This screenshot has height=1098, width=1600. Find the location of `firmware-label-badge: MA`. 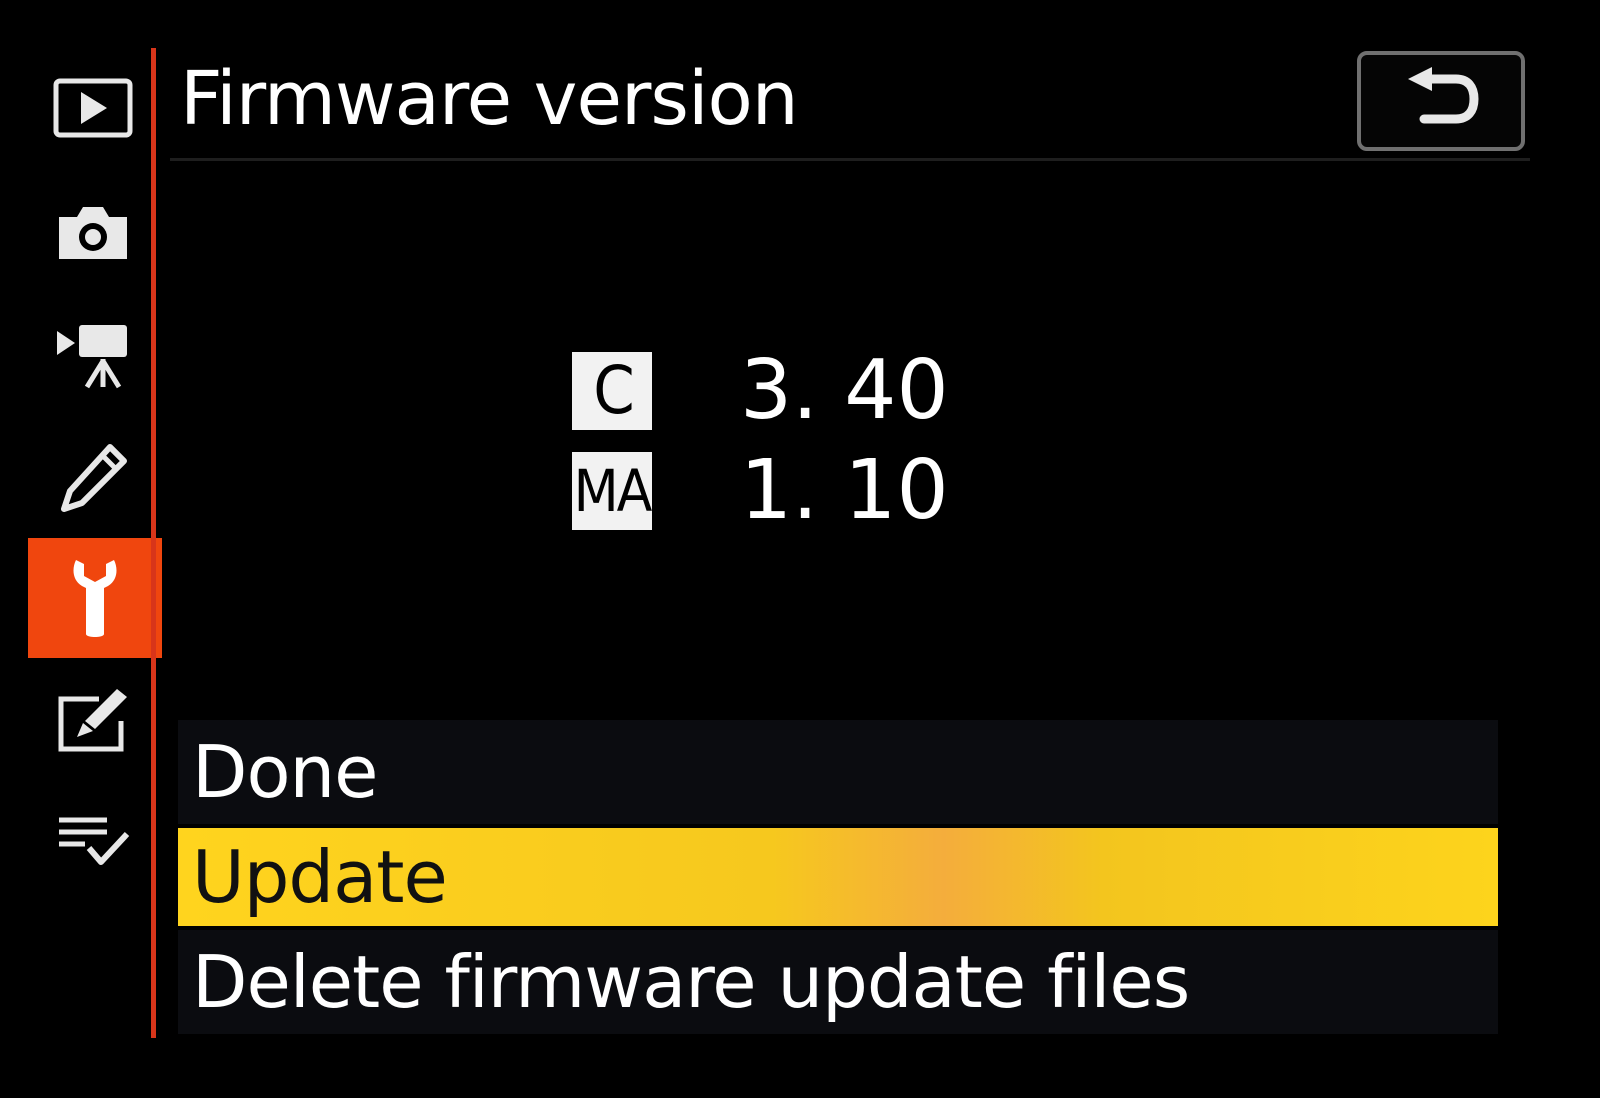

firmware-label-badge: MA is located at coordinates (612, 491).